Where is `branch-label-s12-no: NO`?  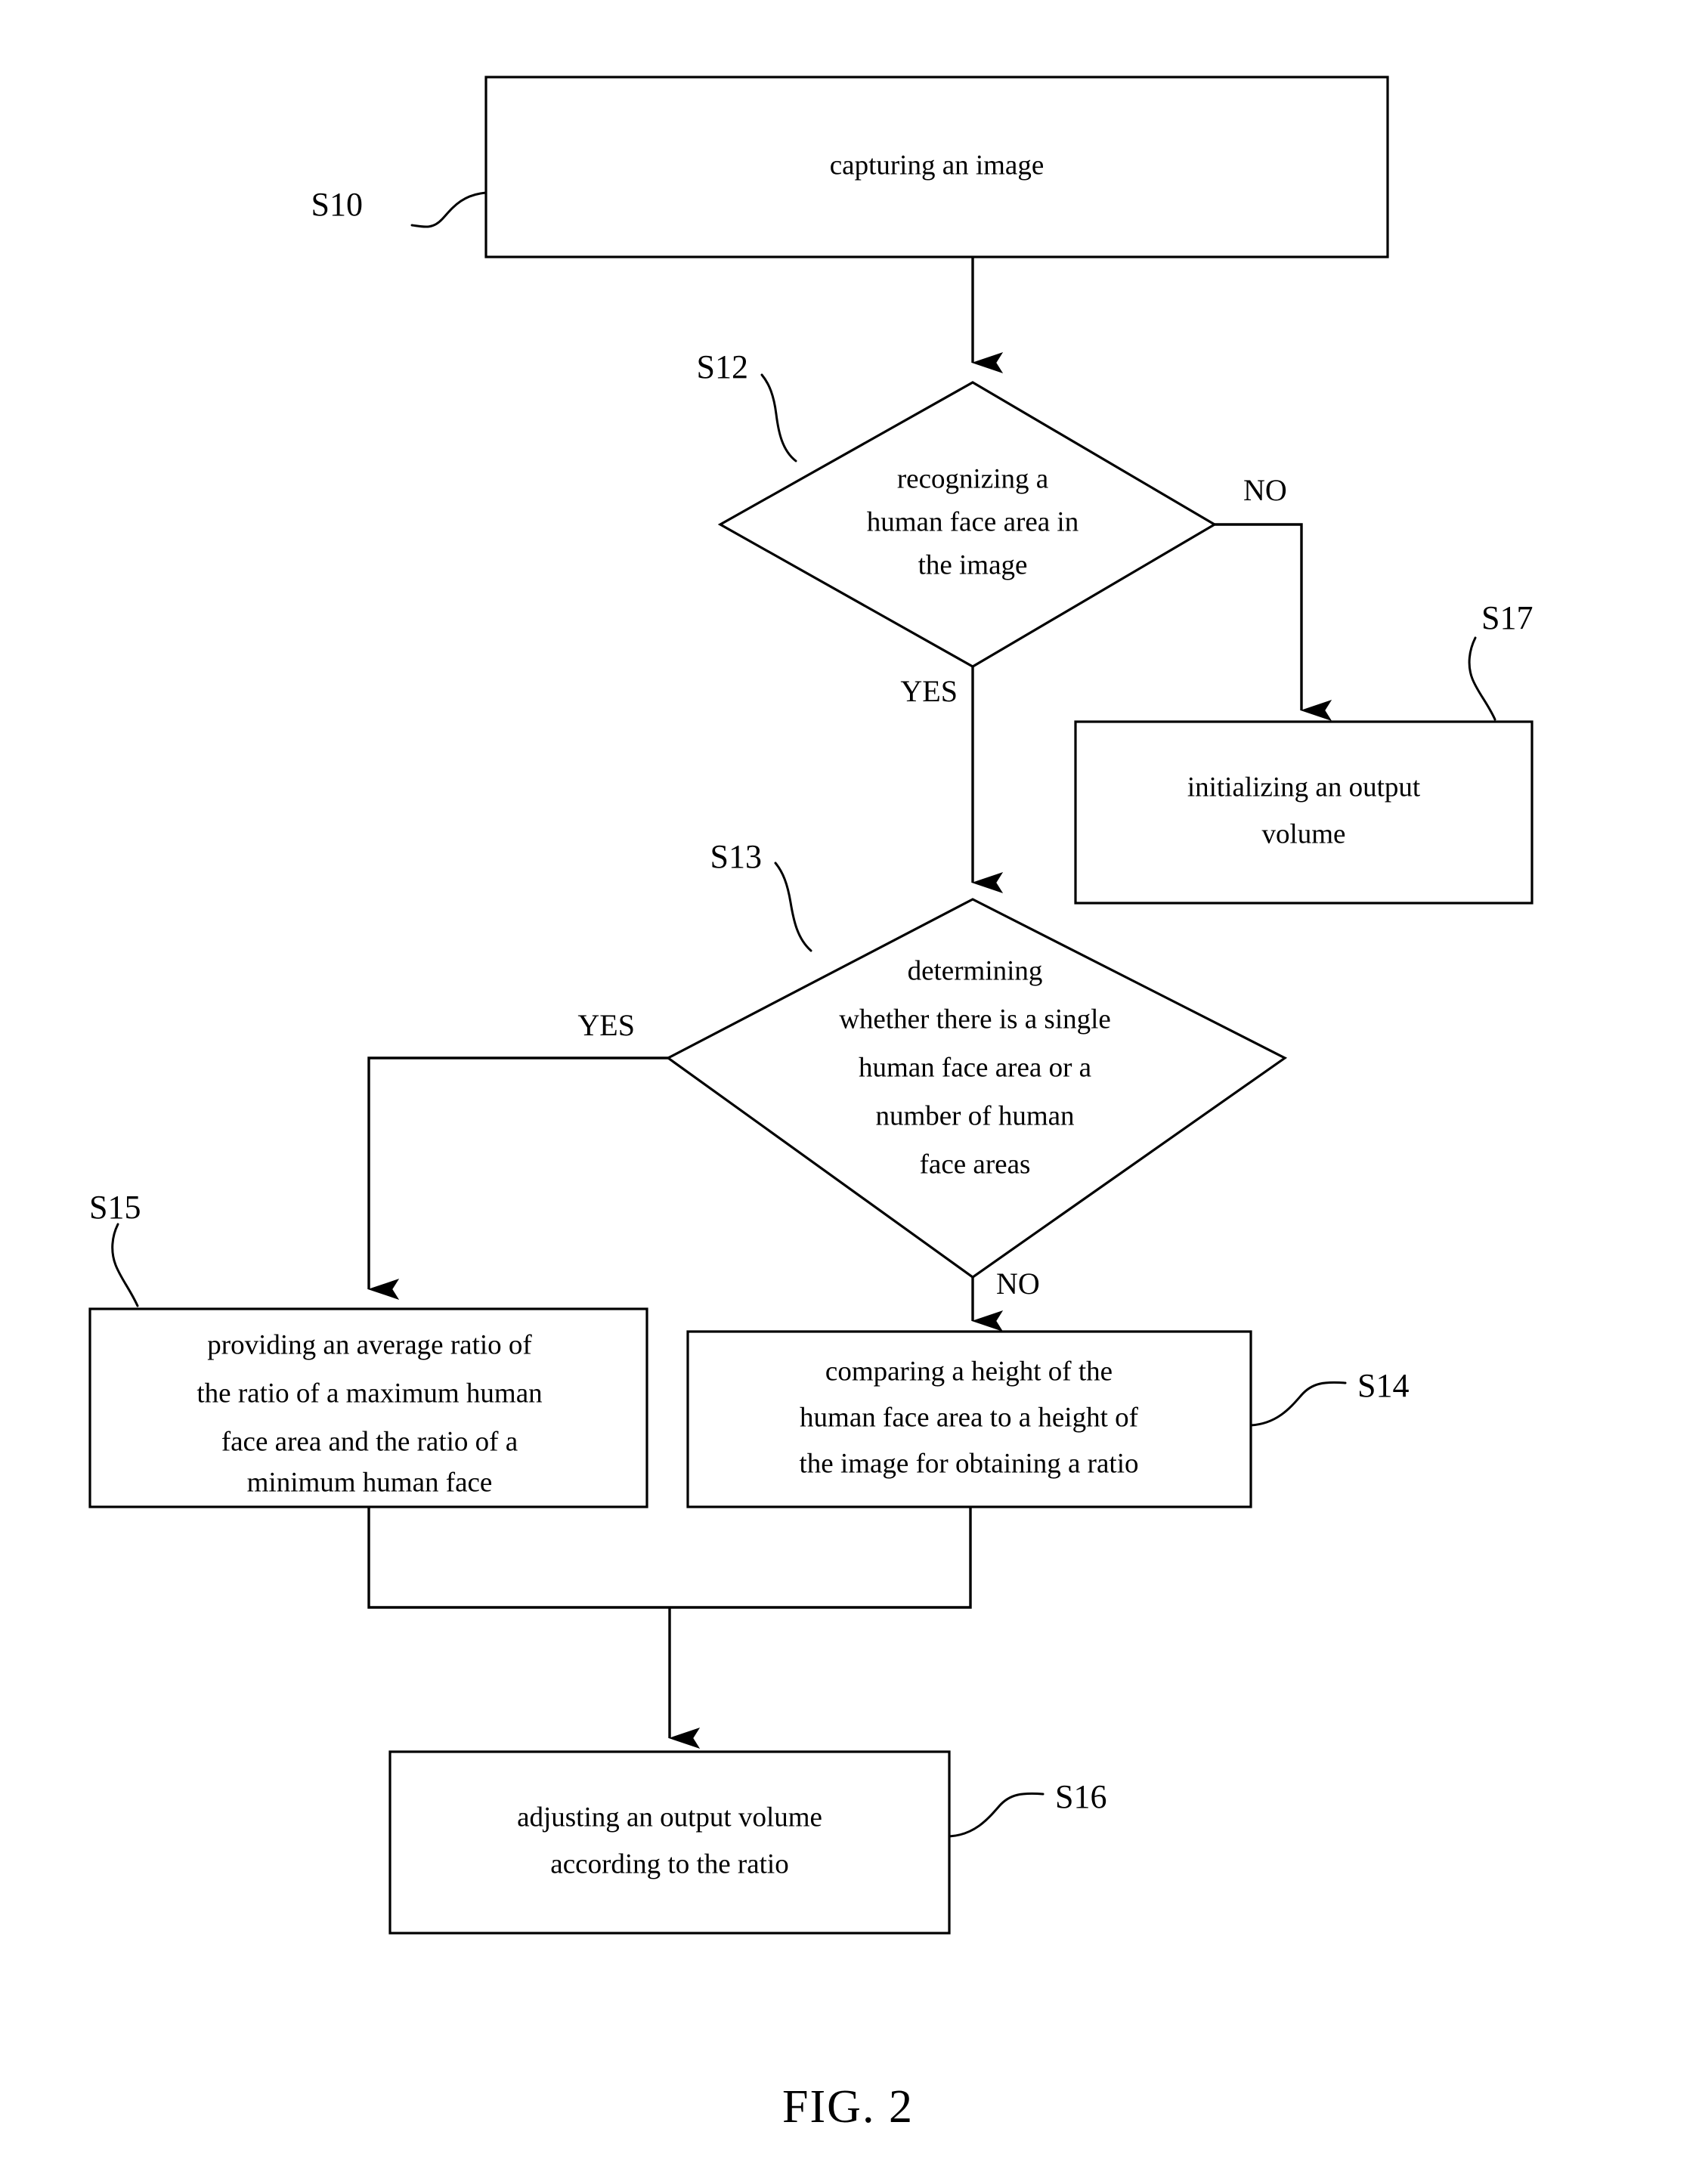 branch-label-s12-no: NO is located at coordinates (1265, 490).